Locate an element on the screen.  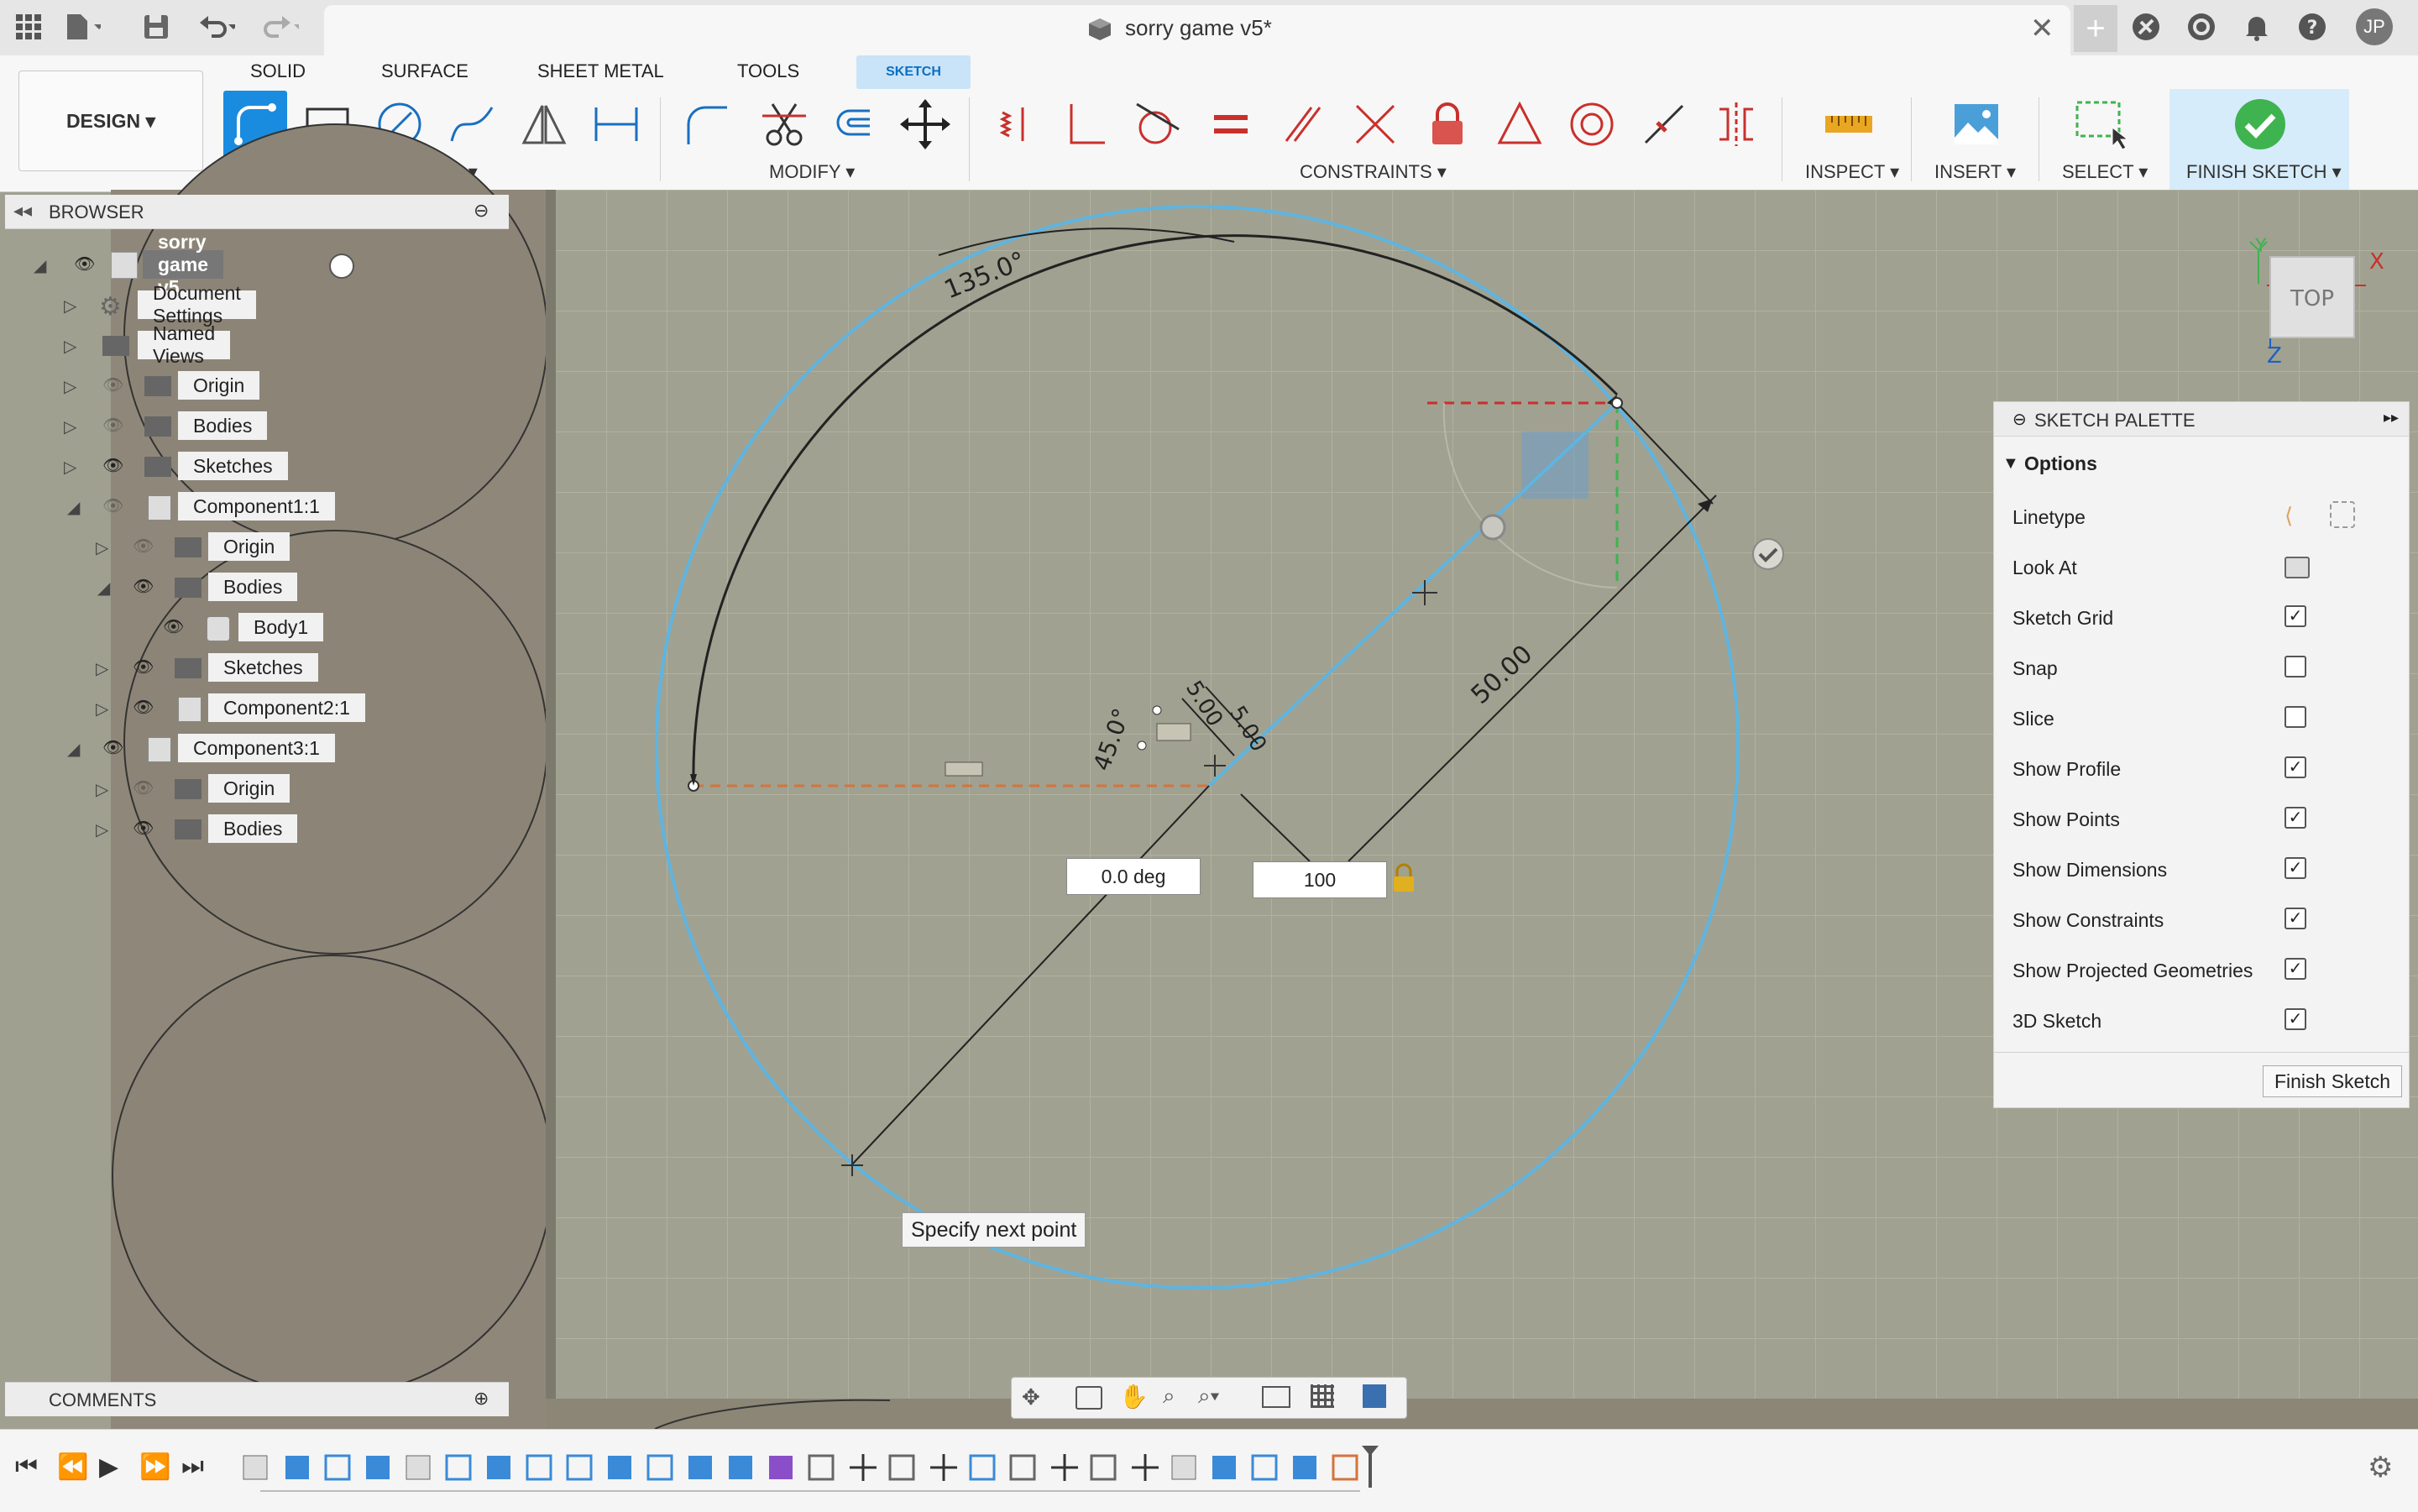
center-point-marker is located at coordinates (1492, 527).